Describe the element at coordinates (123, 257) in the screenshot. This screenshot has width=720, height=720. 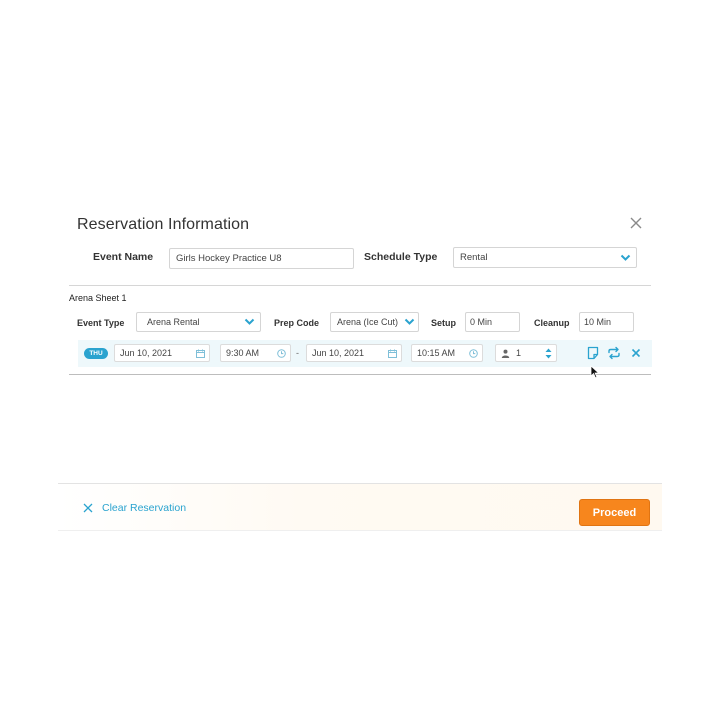
I see `event-name-label: Event Name` at that location.